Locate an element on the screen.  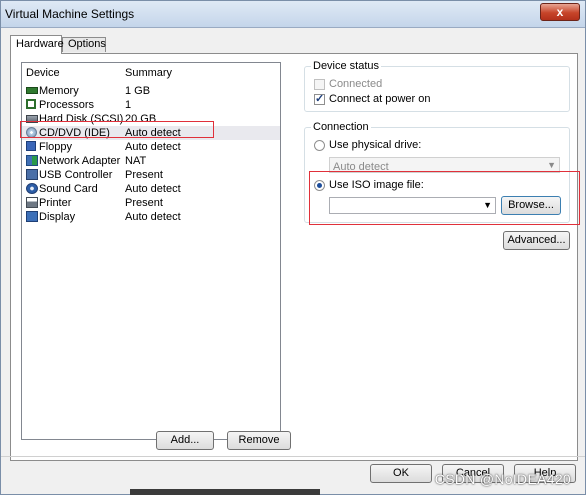
device-name: Memory is located at coordinates (59, 91).